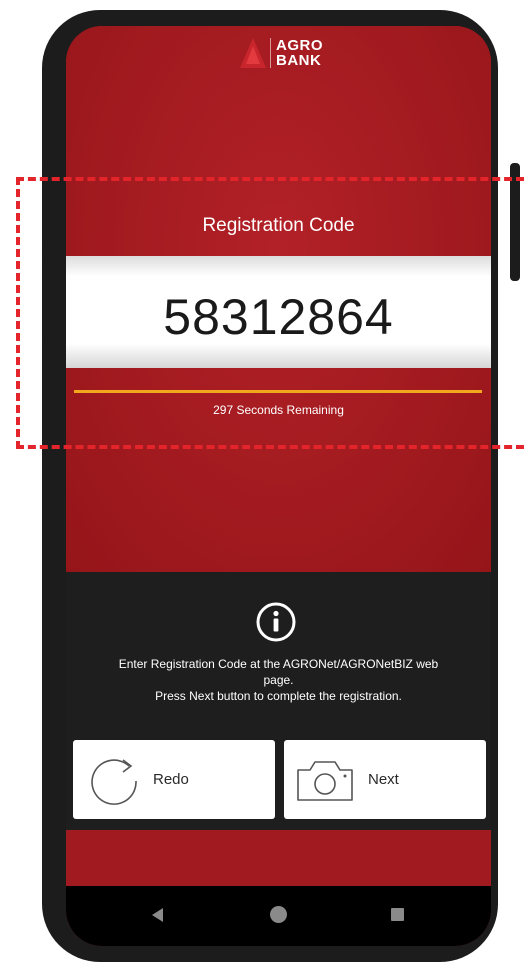  Describe the element at coordinates (278, 858) in the screenshot. I see `footer-red-strip` at that location.